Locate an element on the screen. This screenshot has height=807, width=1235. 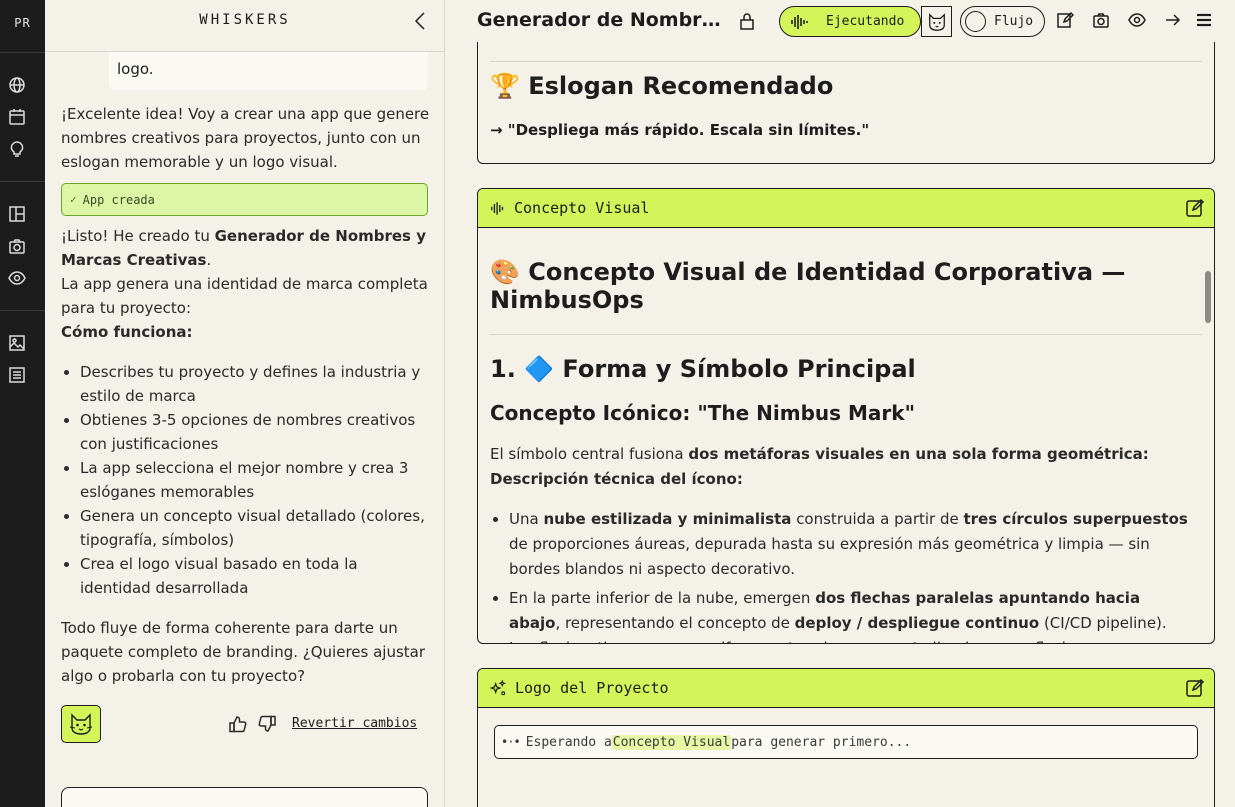
chat-header: WHISKERS is located at coordinates (244, 26).